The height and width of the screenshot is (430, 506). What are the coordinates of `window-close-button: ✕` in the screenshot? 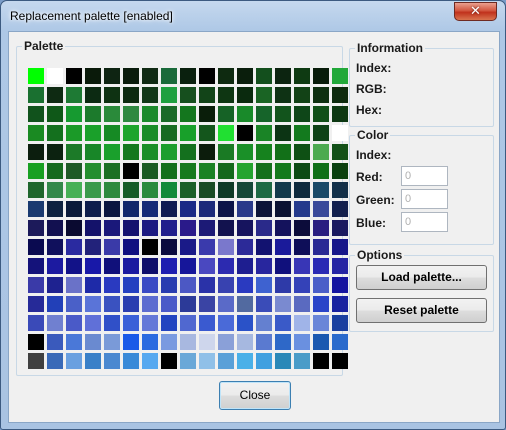 It's located at (475, 11).